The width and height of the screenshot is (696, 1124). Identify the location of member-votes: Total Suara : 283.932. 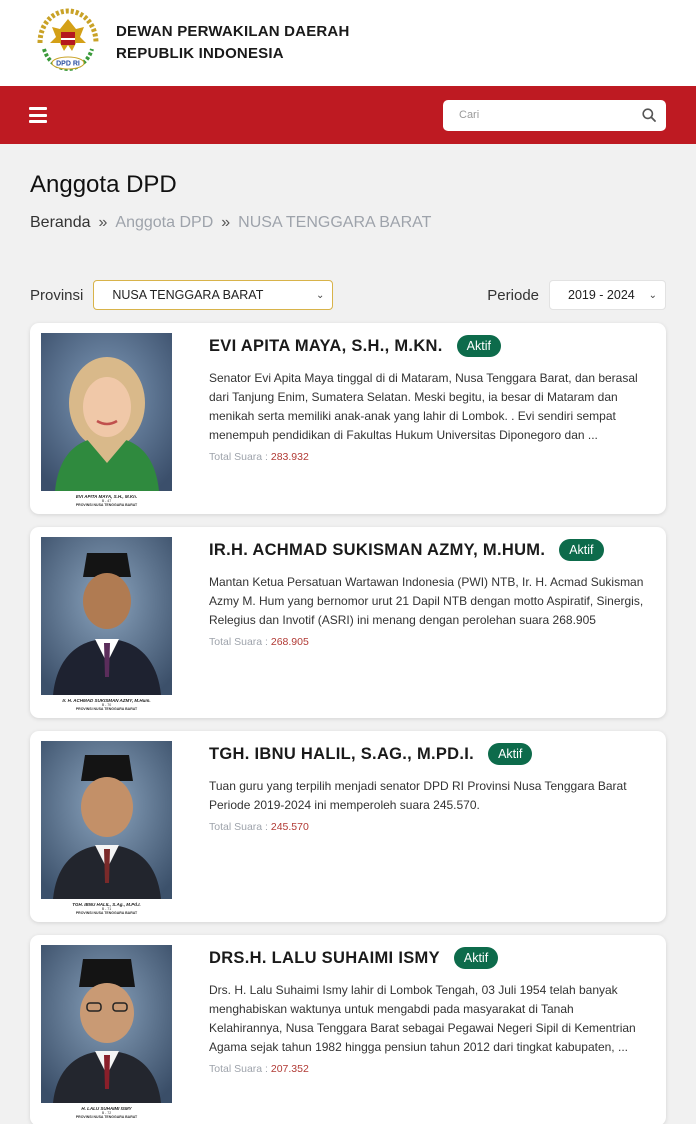
(432, 457).